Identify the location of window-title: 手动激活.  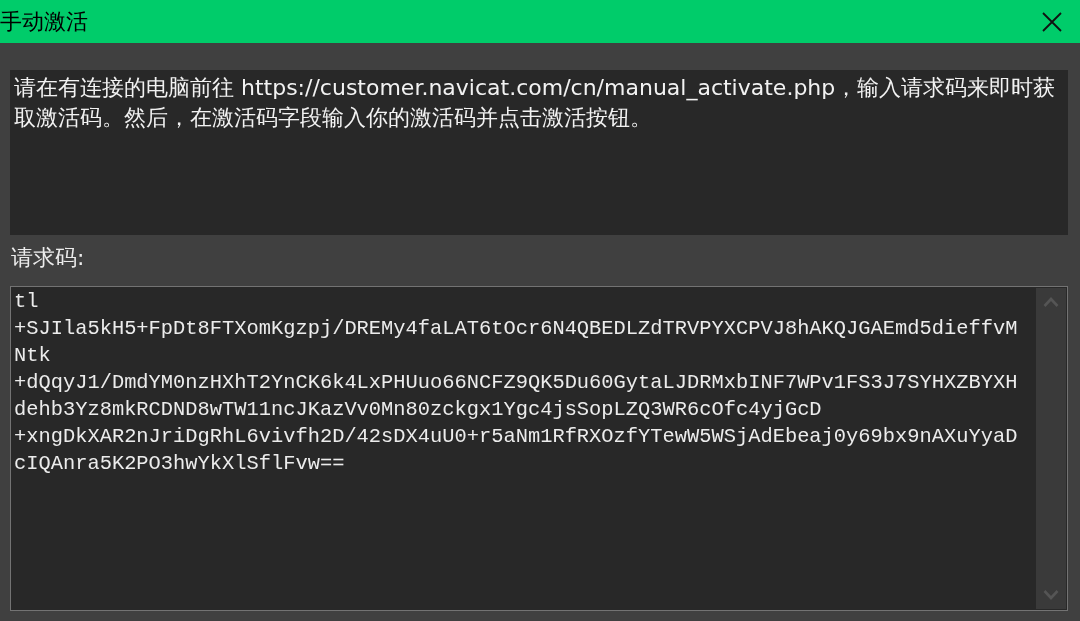
(44, 21).